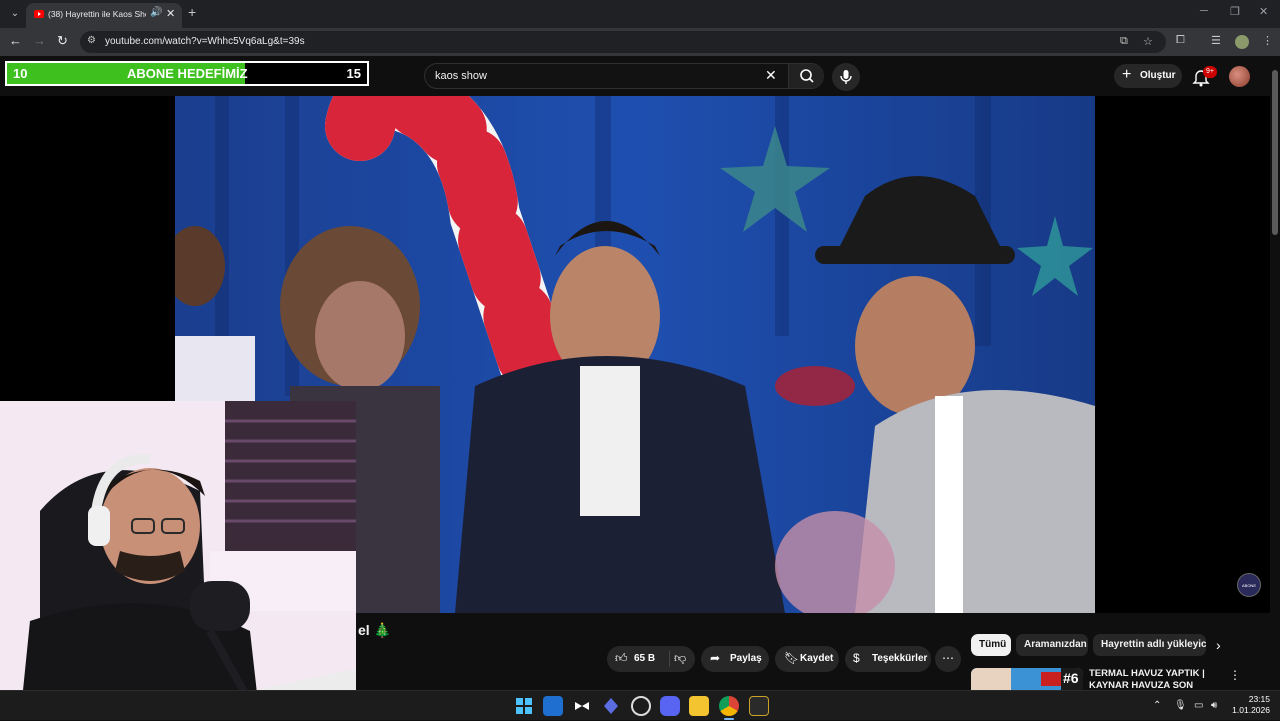 This screenshot has height=721, width=1280. I want to click on clock-date: 1.01.2026, so click(1251, 710).